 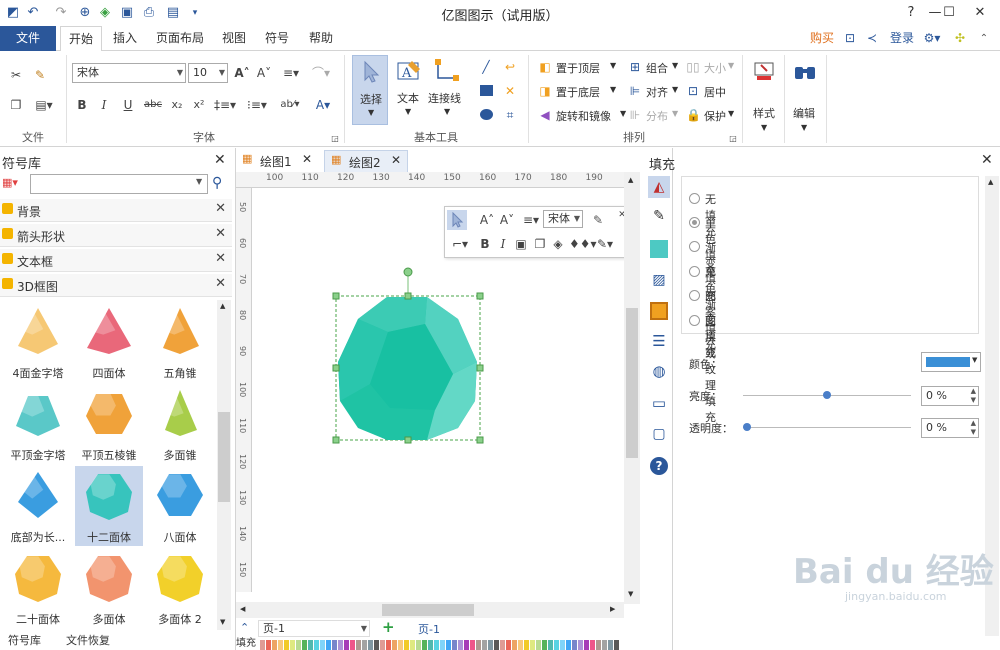 I want to click on shape-item: 四面体, so click(x=109, y=342).